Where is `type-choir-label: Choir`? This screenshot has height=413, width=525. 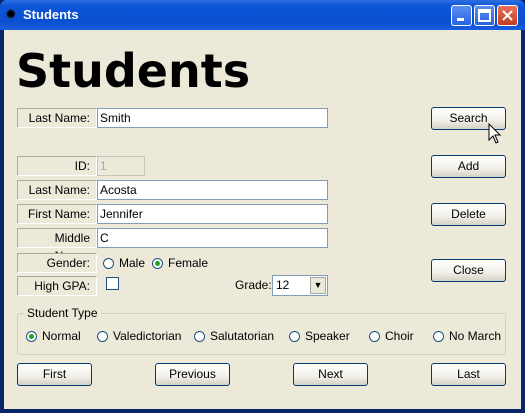 type-choir-label: Choir is located at coordinates (399, 336).